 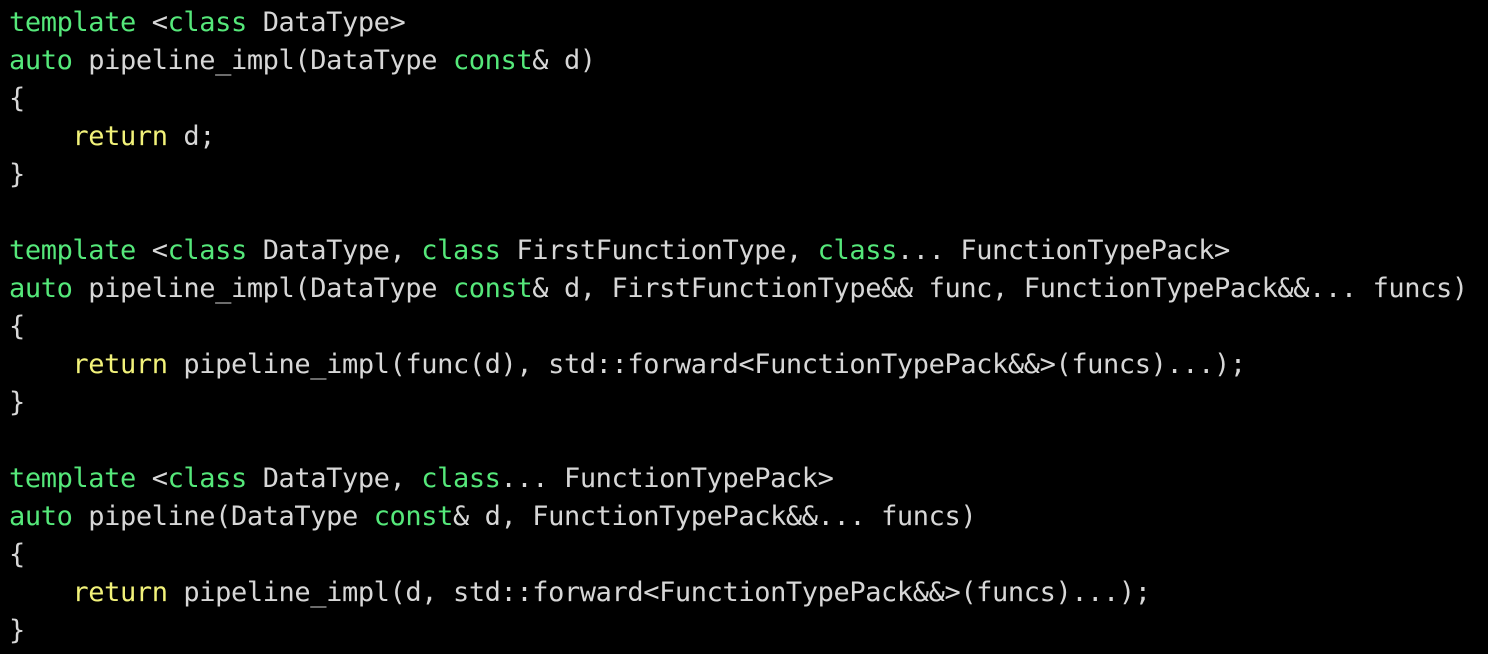 What do you see at coordinates (738, 61) in the screenshot?
I see `code-line-2: auto pipeline_impl(DataType const& d)` at bounding box center [738, 61].